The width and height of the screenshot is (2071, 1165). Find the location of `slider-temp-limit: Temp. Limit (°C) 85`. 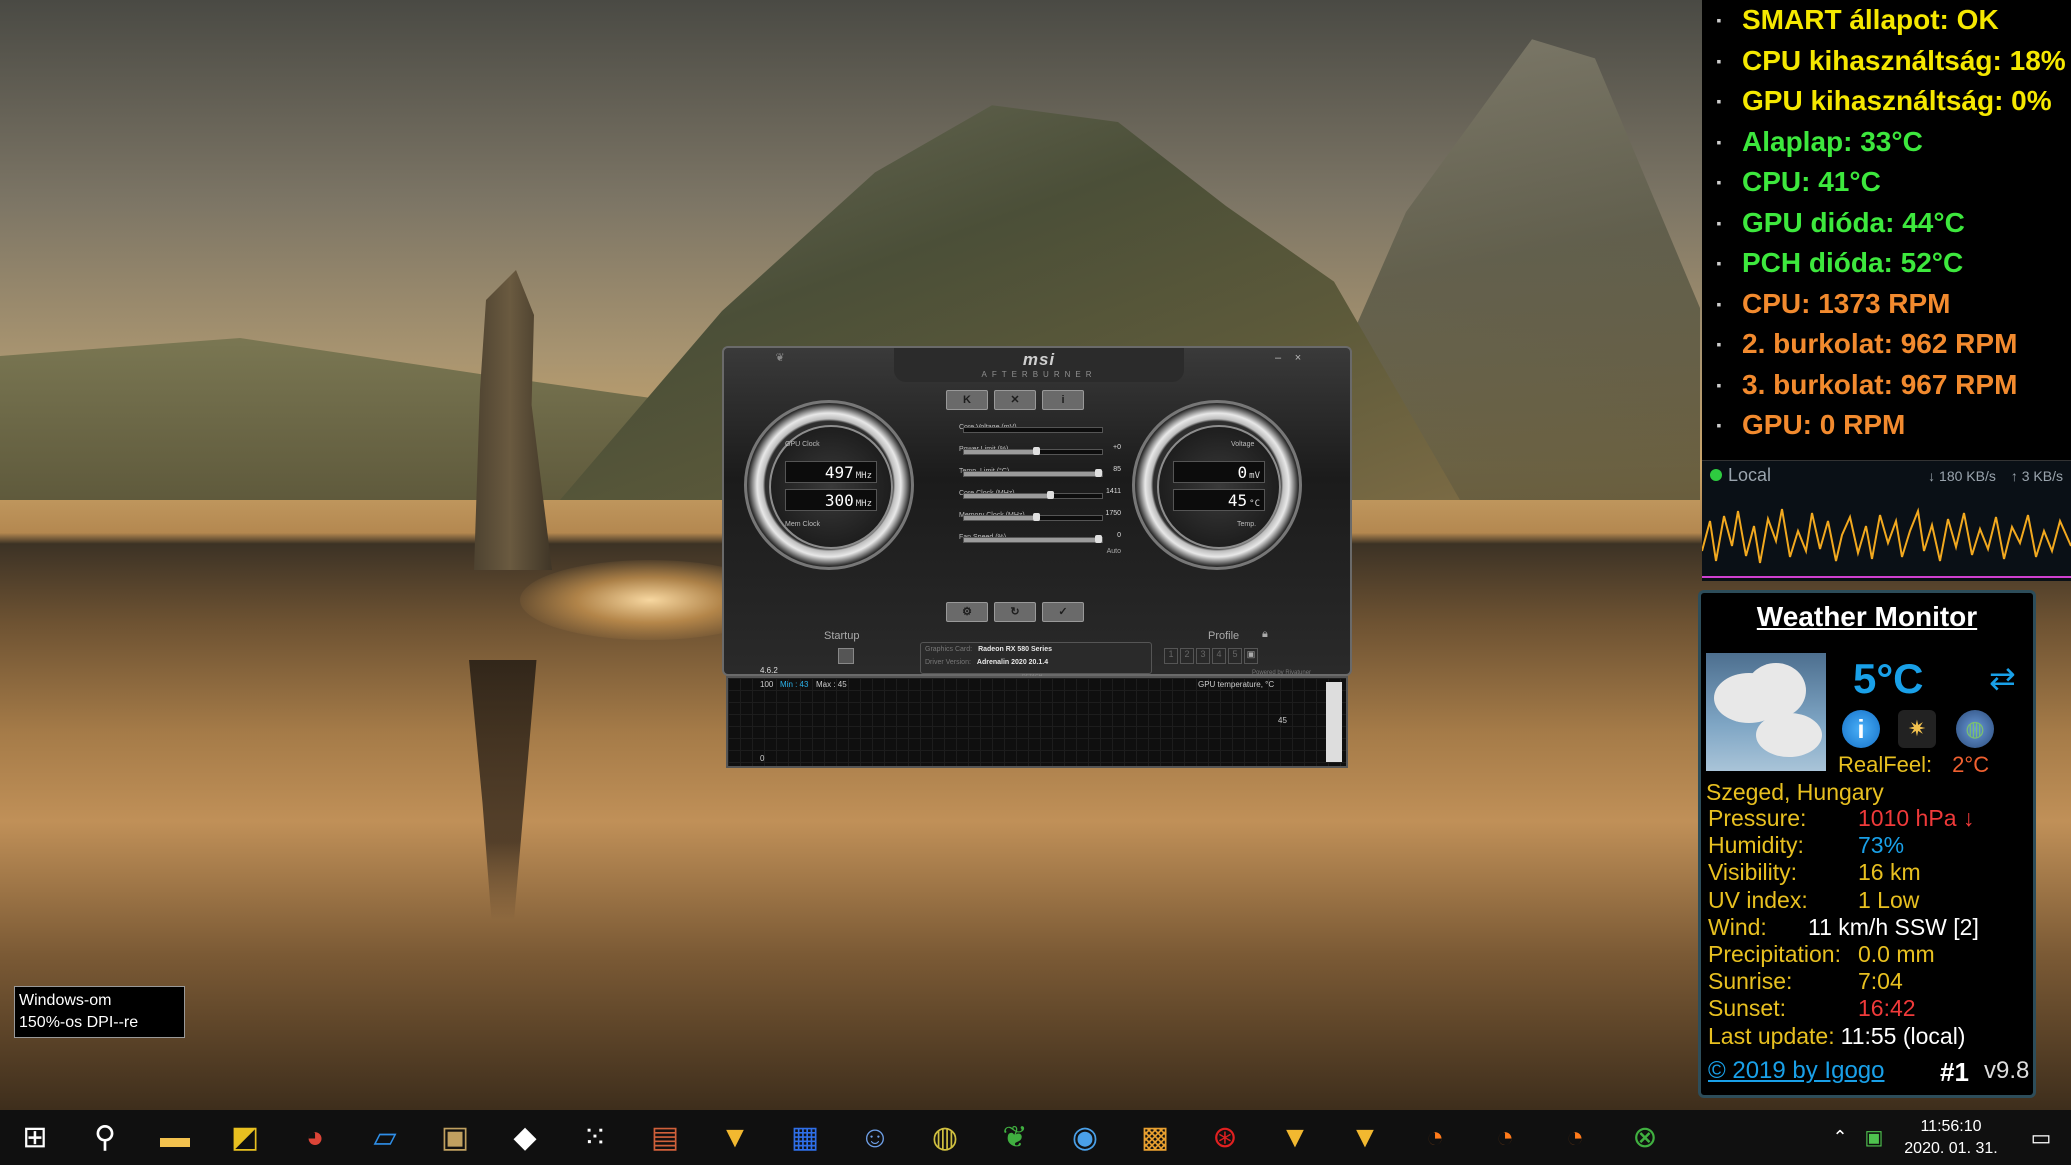

slider-temp-limit: Temp. Limit (°C) 85 is located at coordinates (1040, 471).